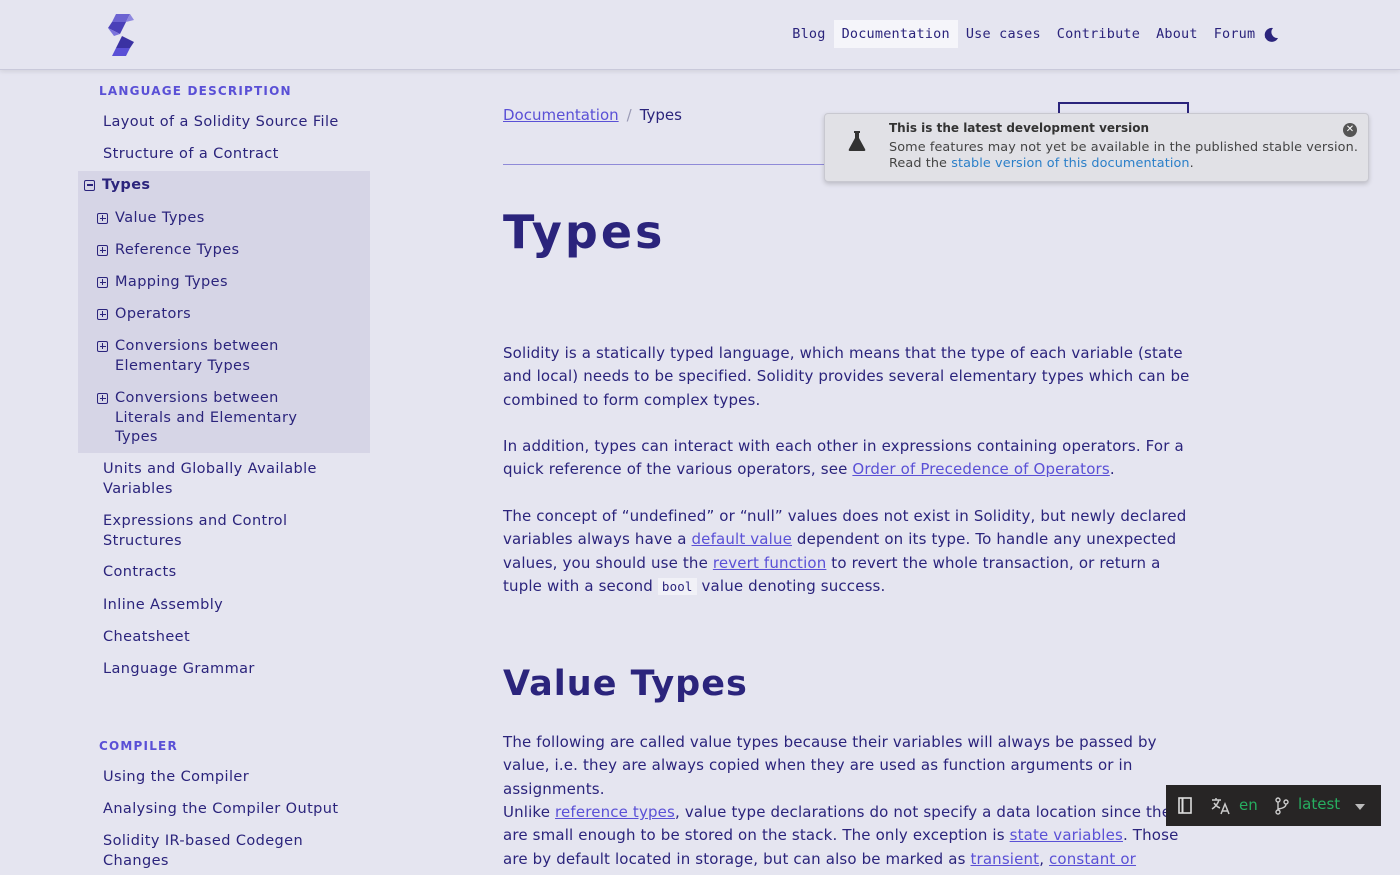 The height and width of the screenshot is (875, 1400). I want to click on banner-text-part: Read the, so click(920, 163).